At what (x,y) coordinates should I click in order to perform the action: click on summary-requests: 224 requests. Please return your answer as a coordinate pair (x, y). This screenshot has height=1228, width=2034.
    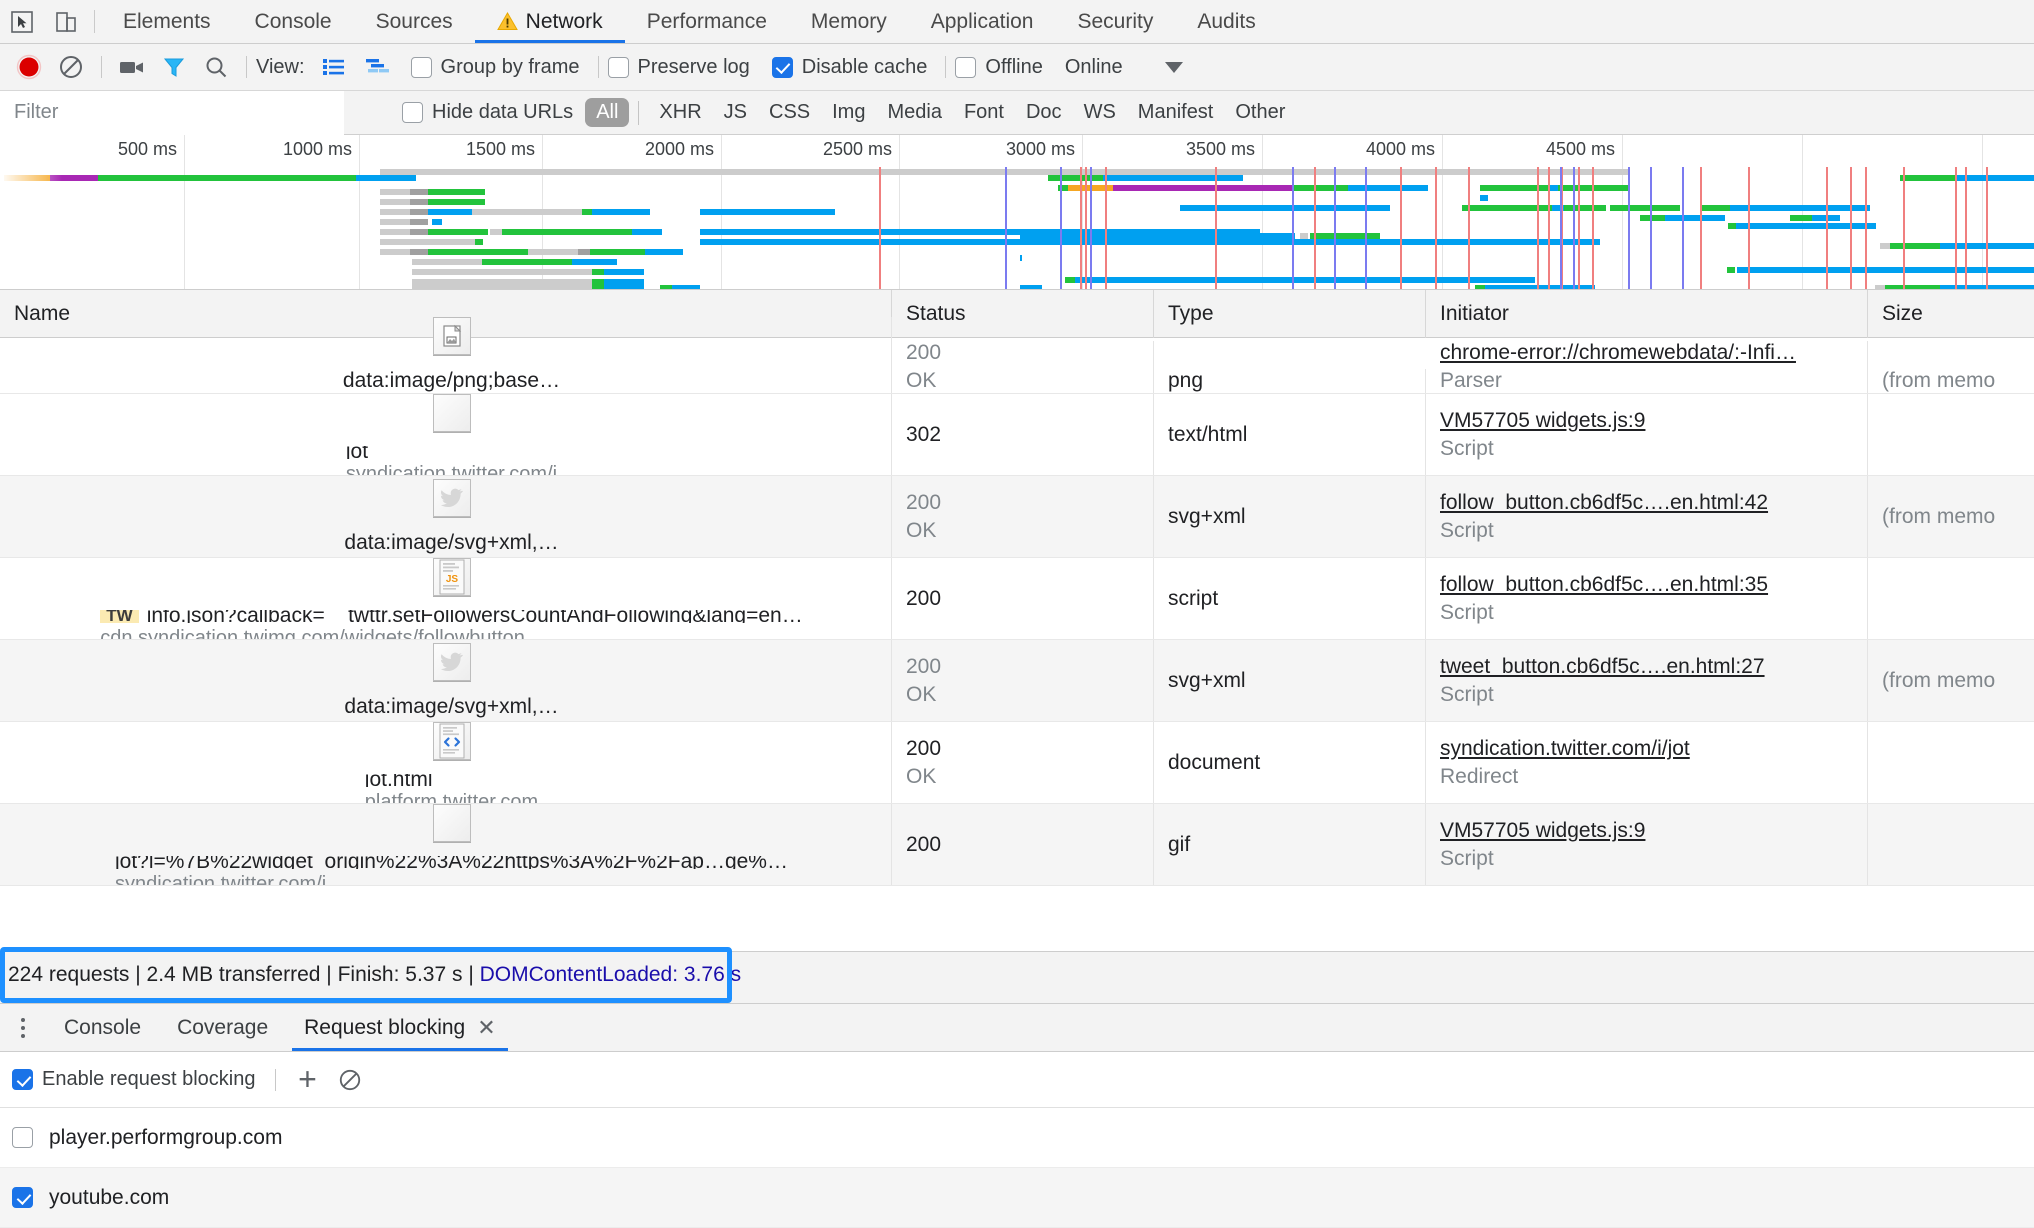
    Looking at the image, I should click on (69, 974).